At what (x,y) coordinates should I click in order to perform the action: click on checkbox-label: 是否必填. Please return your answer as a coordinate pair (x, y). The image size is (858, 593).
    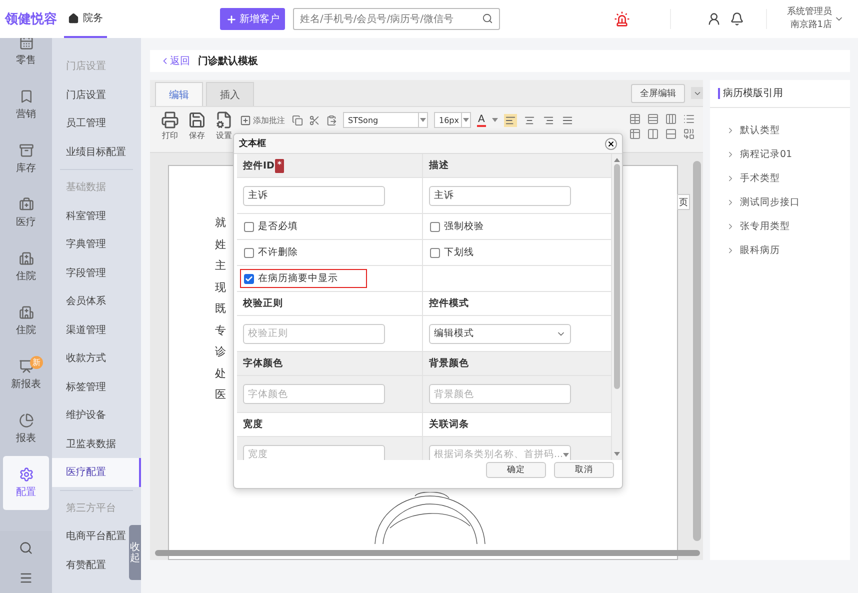
    Looking at the image, I should click on (278, 226).